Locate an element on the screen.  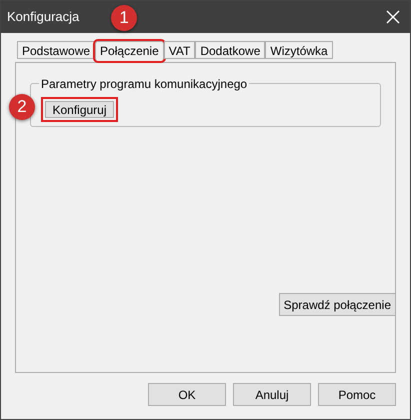
step-badge: 2 is located at coordinates (22, 107).